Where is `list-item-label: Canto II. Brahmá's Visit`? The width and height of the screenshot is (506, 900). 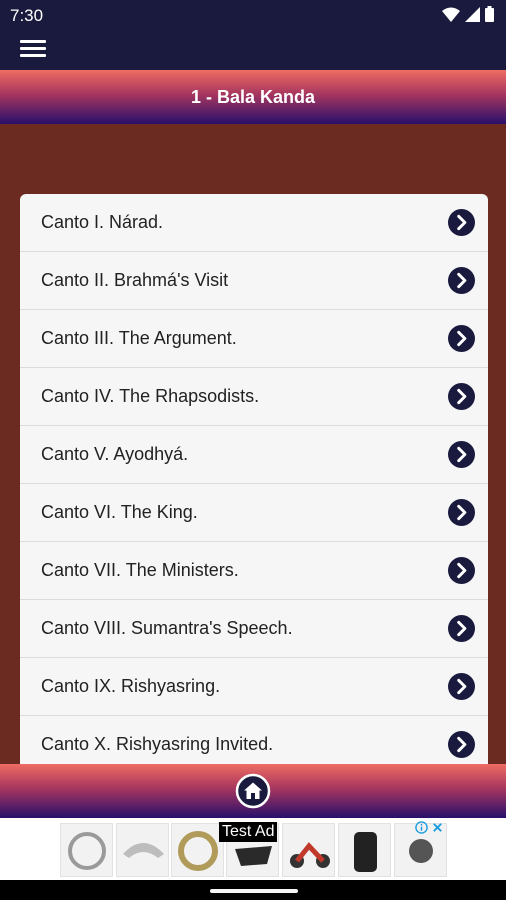 list-item-label: Canto II. Brahmá's Visit is located at coordinates (135, 280).